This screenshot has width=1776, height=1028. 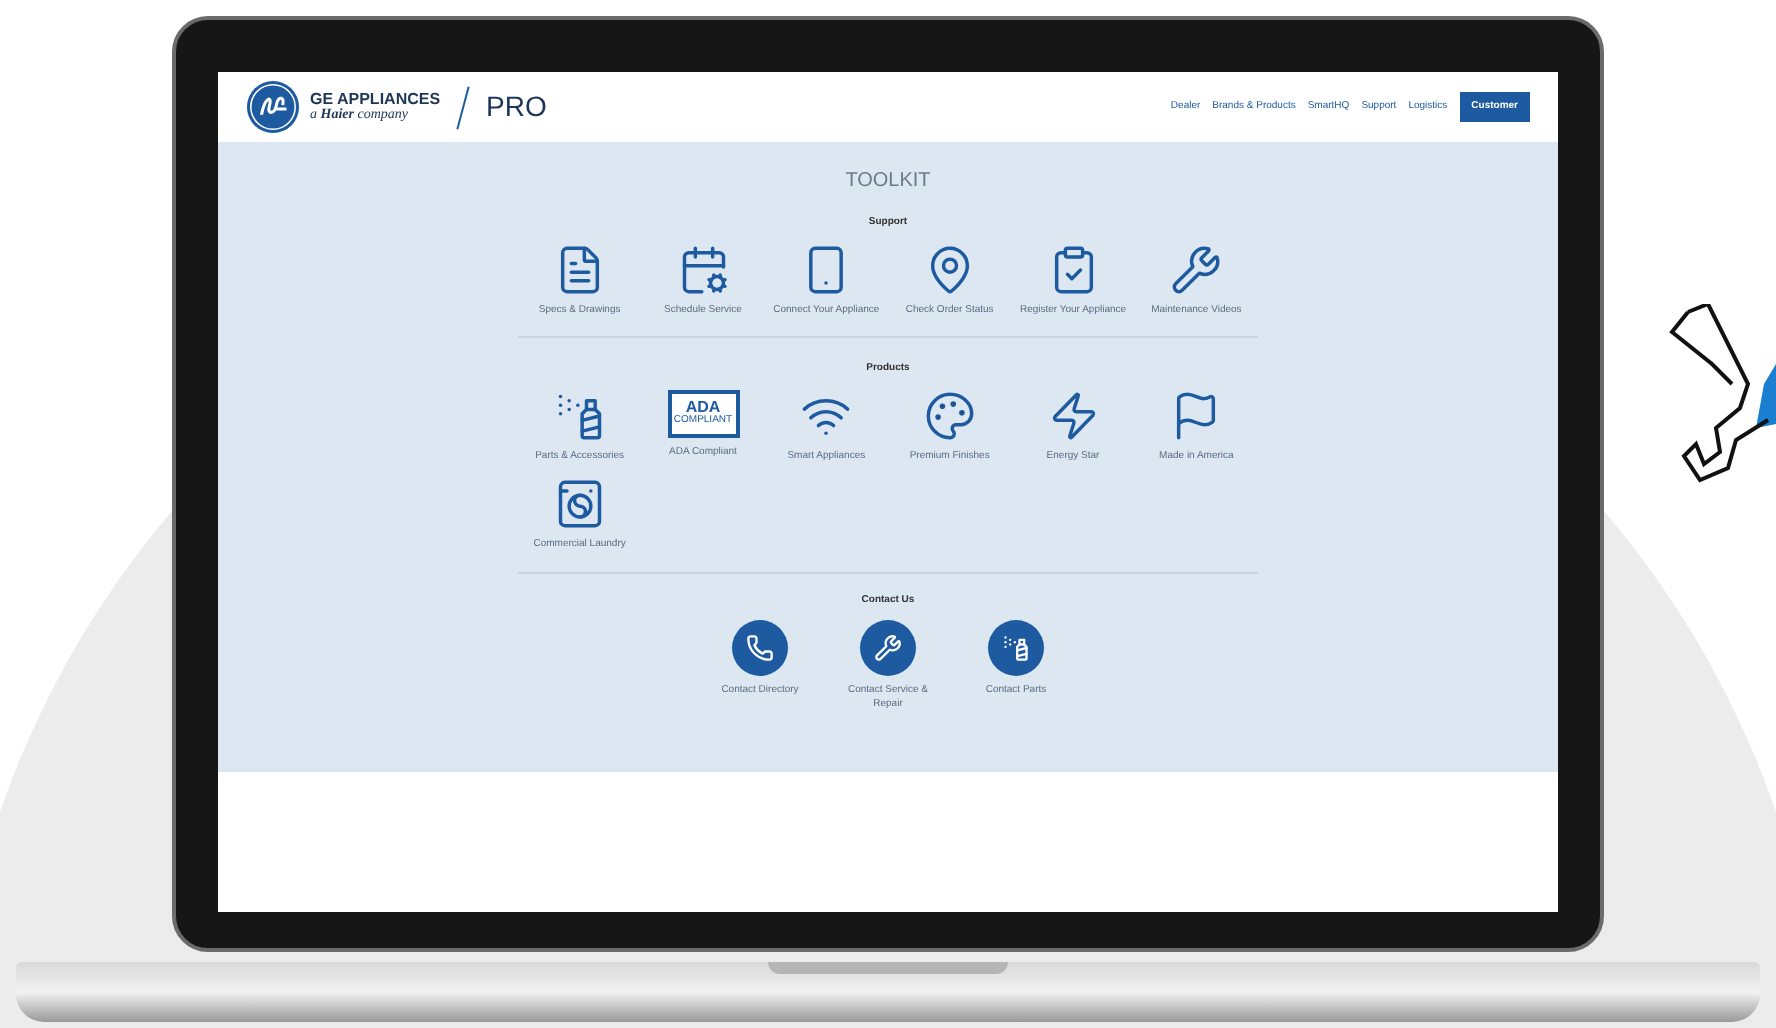 What do you see at coordinates (516, 107) in the screenshot?
I see `product-name: PRO` at bounding box center [516, 107].